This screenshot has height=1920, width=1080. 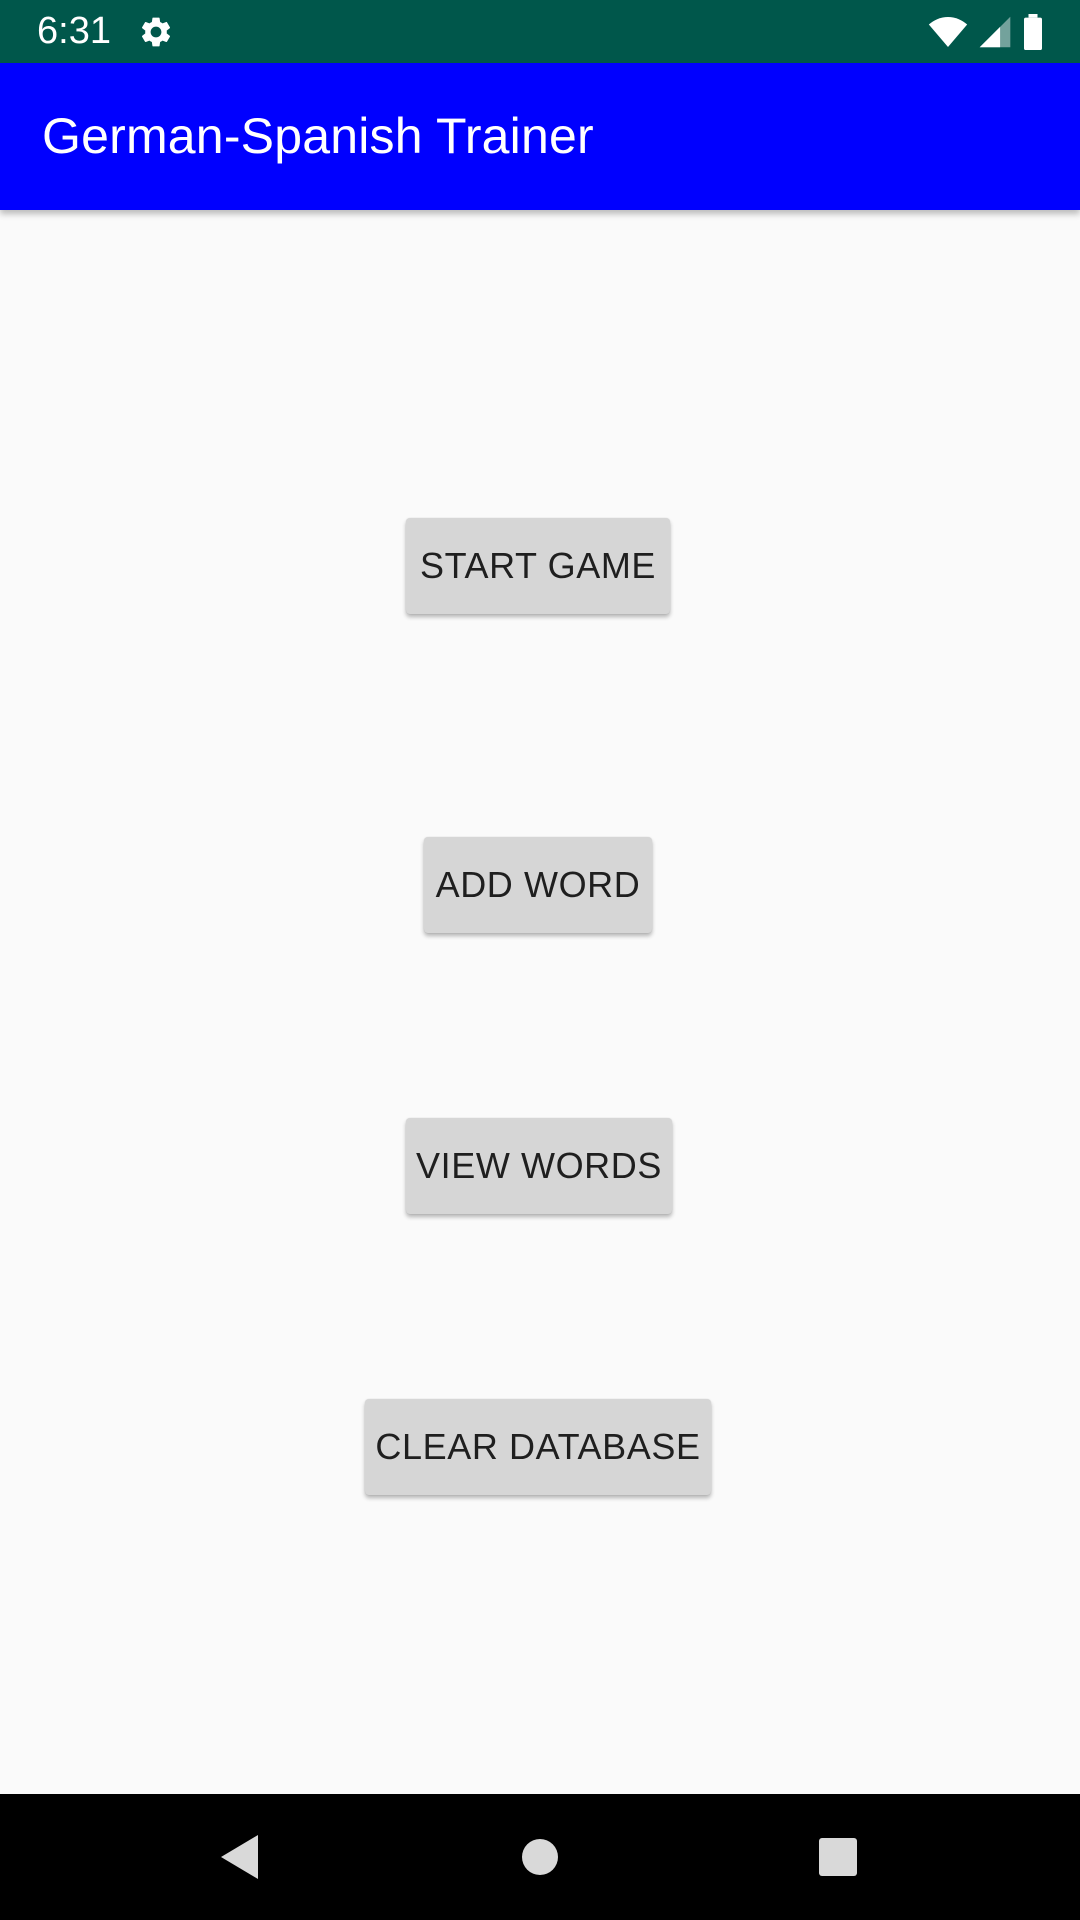 What do you see at coordinates (995, 32) in the screenshot?
I see `cell-signal-icon` at bounding box center [995, 32].